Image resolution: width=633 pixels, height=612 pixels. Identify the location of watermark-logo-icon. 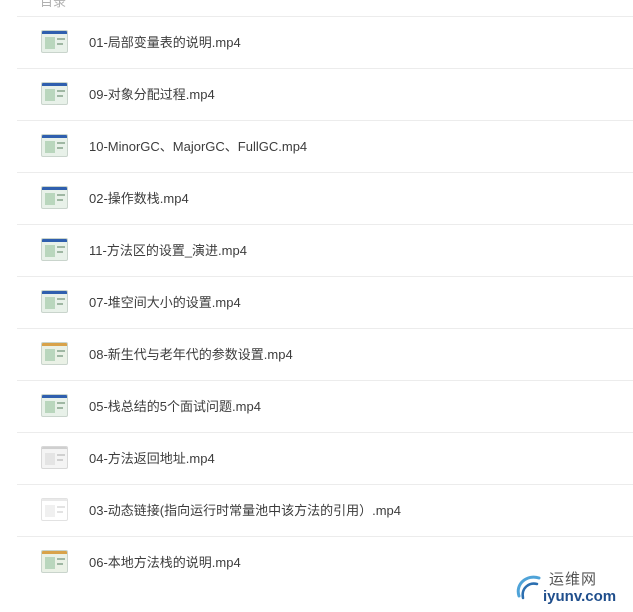
(528, 587).